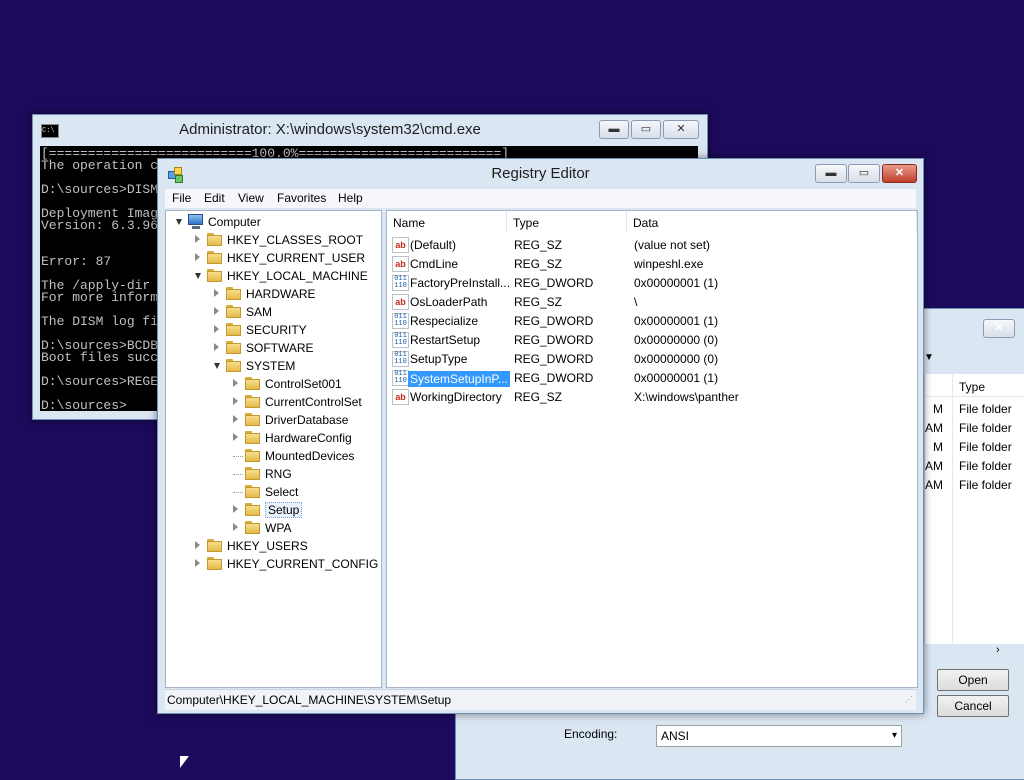 This screenshot has height=780, width=1024. I want to click on menu-help: Help, so click(350, 198).